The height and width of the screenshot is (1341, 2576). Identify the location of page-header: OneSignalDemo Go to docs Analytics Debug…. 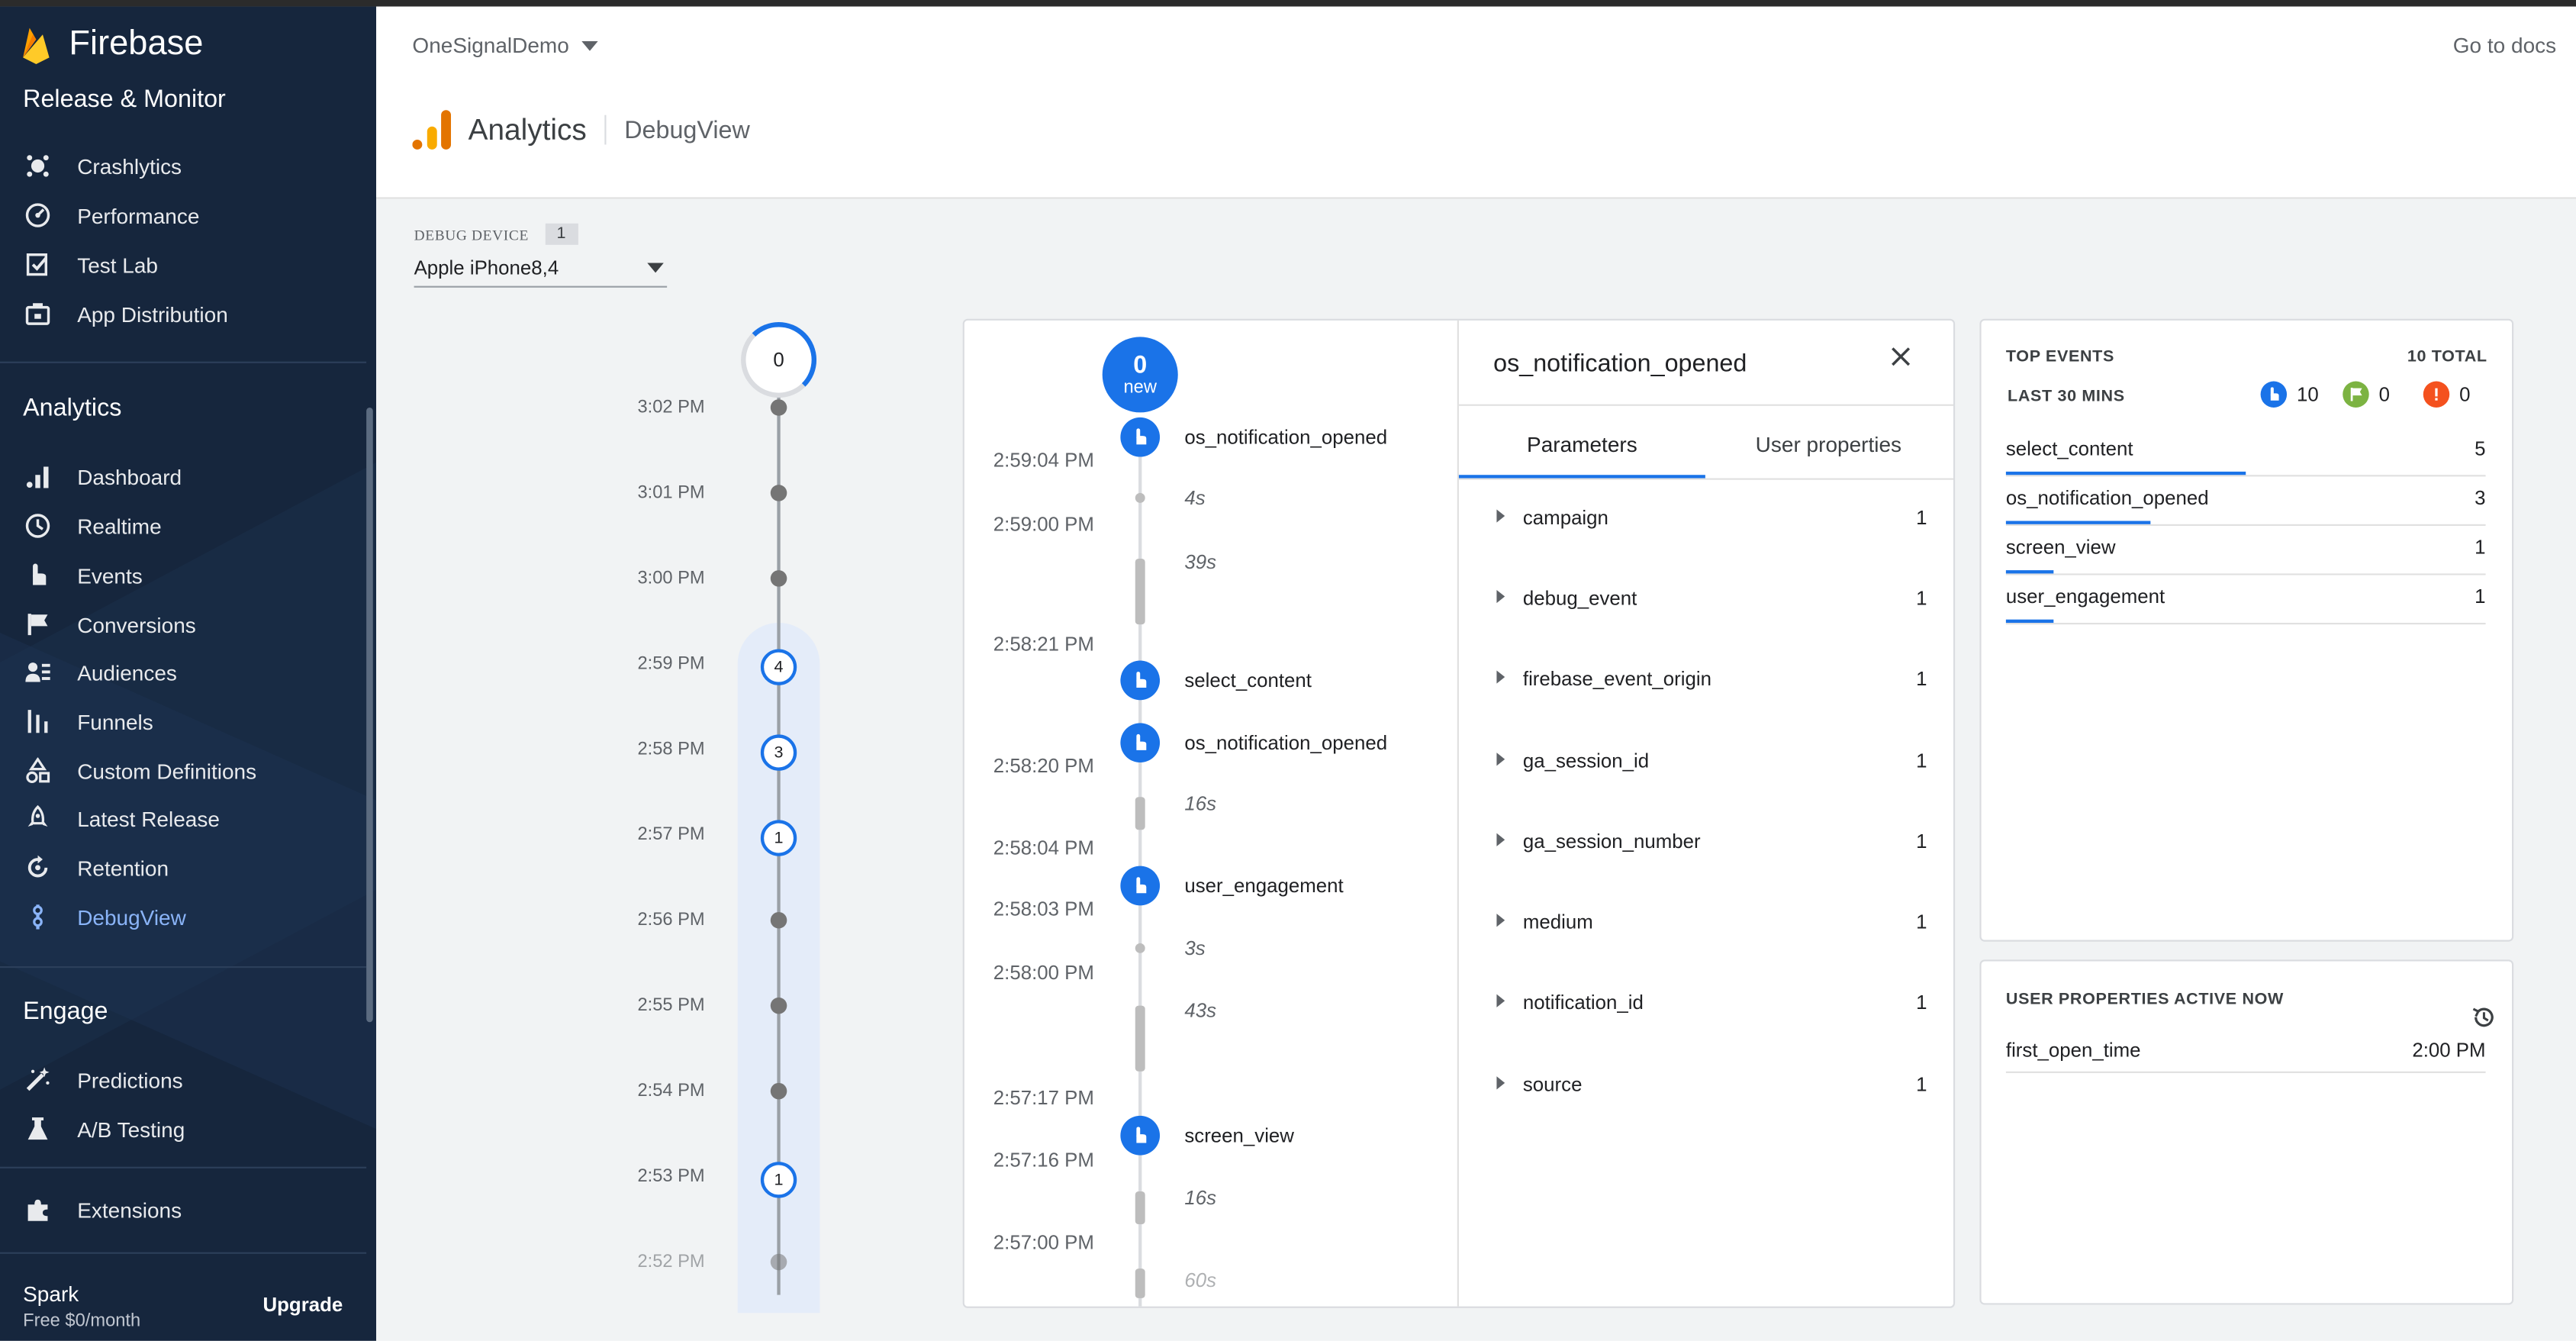
(1476, 102).